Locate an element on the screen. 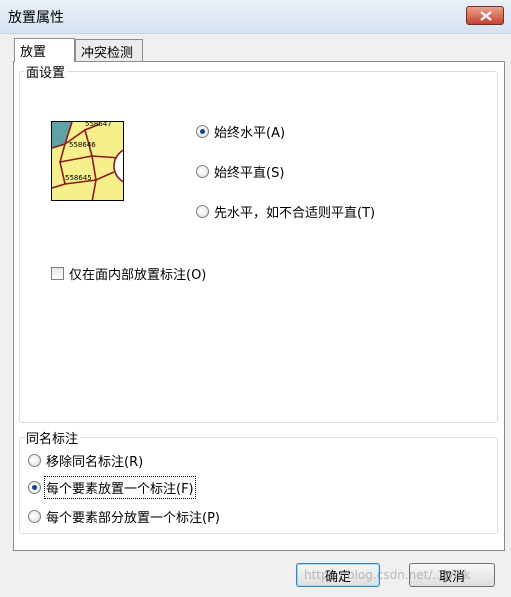 This screenshot has width=511, height=597. radio-remove-duplicates: 移除同名标注(R) is located at coordinates (85, 460).